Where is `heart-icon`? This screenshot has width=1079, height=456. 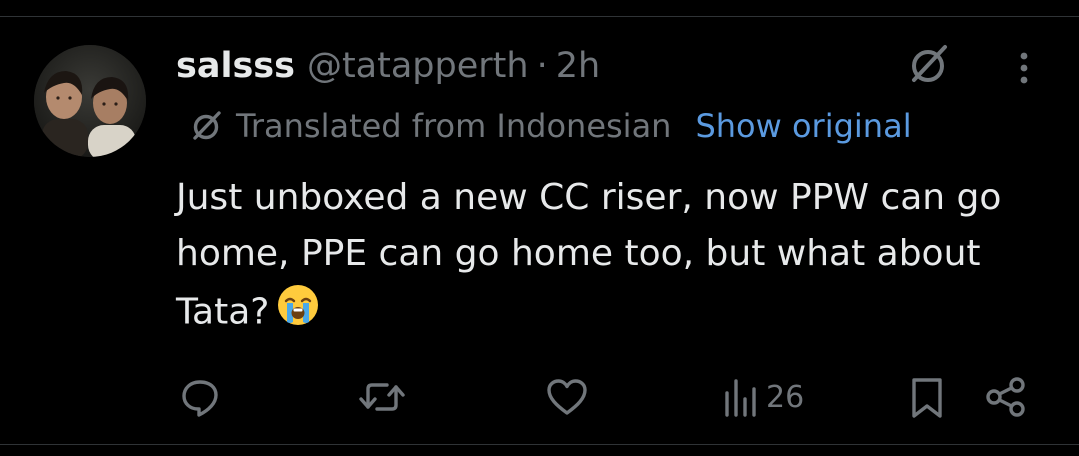
heart-icon is located at coordinates (567, 397).